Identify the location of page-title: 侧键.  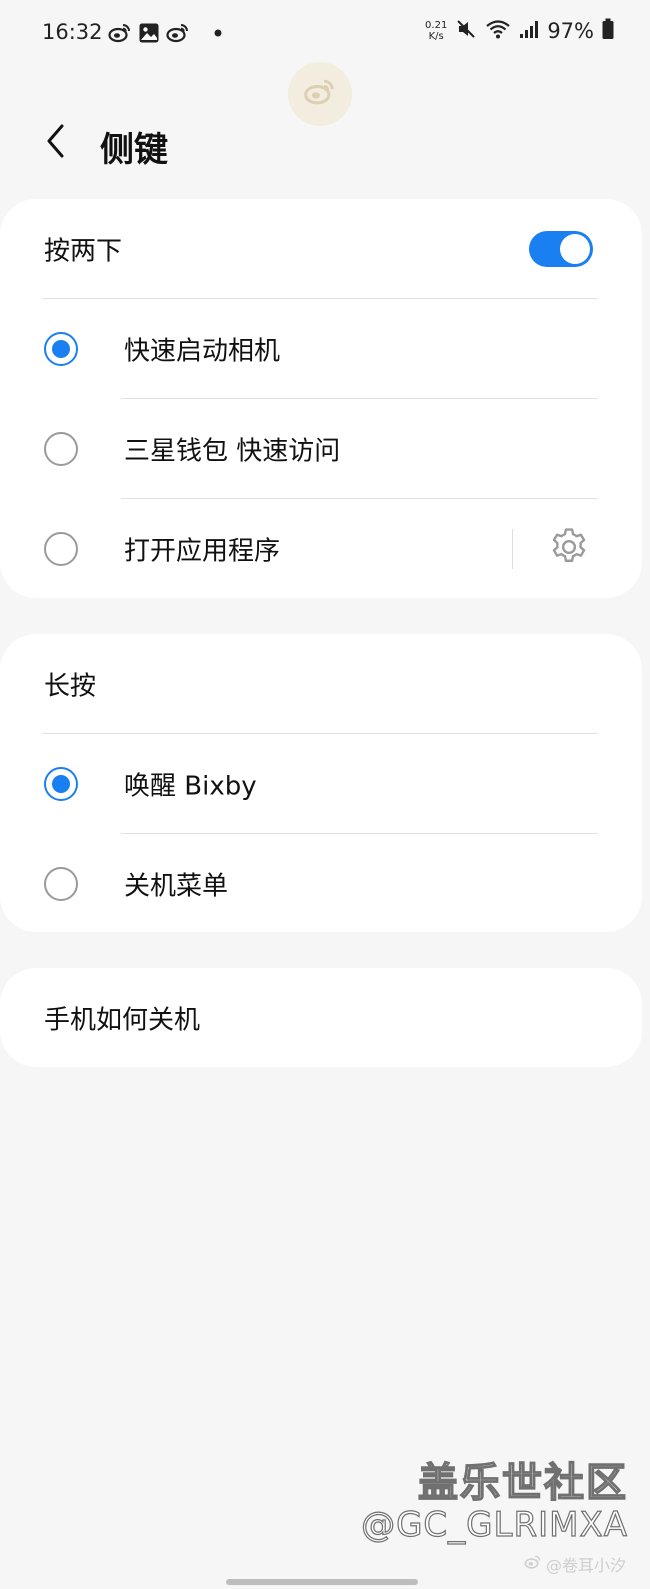
(134, 150).